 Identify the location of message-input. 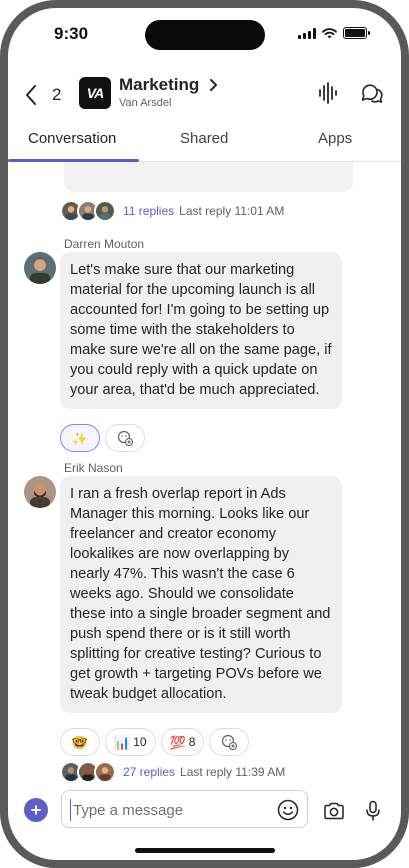
(170, 810).